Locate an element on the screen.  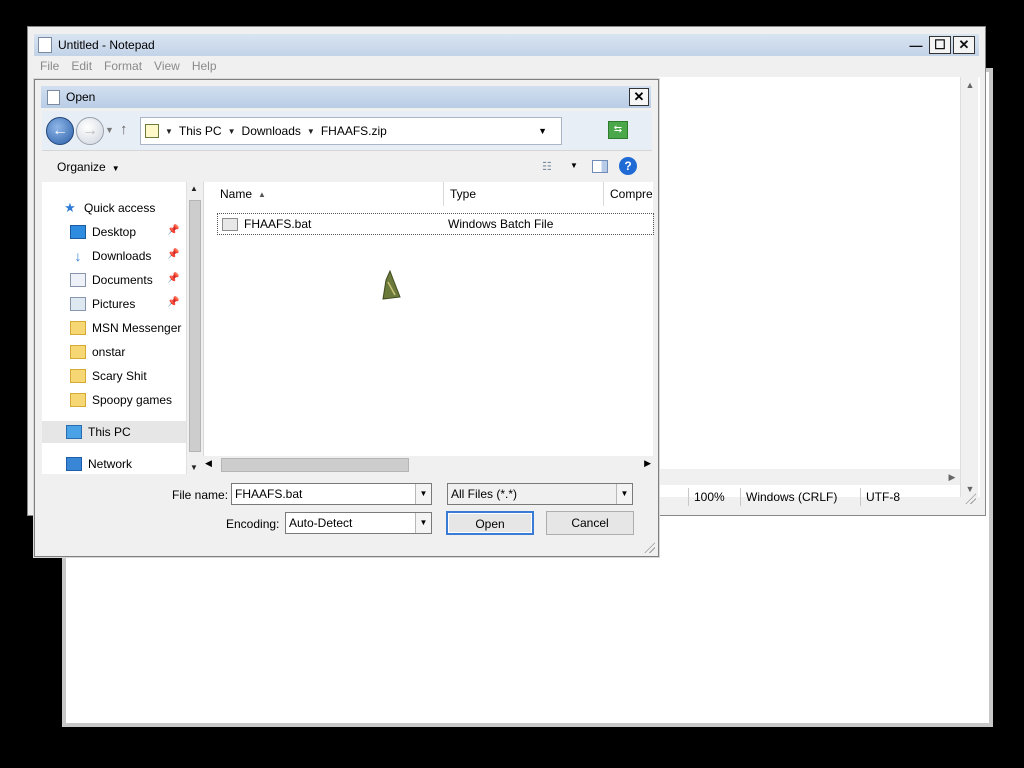
notepad-horizontal-scrollbar: ▶ is located at coordinates (809, 477).